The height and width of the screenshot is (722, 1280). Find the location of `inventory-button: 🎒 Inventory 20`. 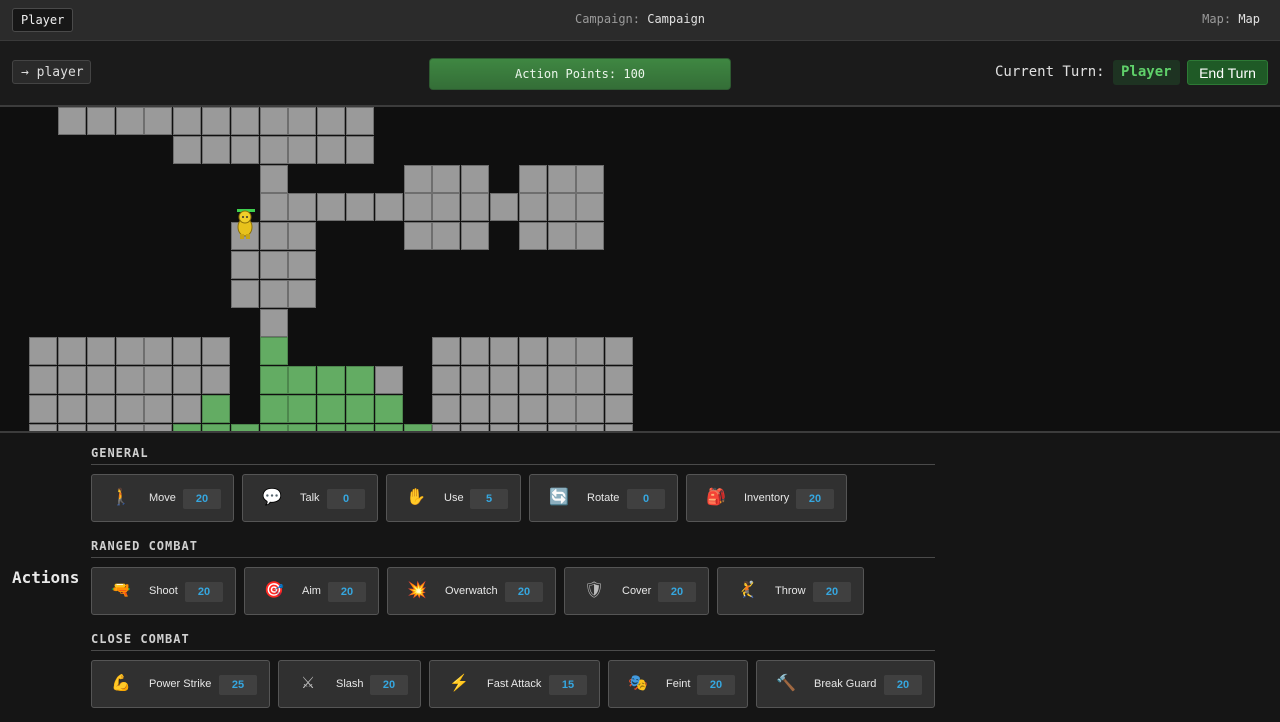

inventory-button: 🎒 Inventory 20 is located at coordinates (766, 498).